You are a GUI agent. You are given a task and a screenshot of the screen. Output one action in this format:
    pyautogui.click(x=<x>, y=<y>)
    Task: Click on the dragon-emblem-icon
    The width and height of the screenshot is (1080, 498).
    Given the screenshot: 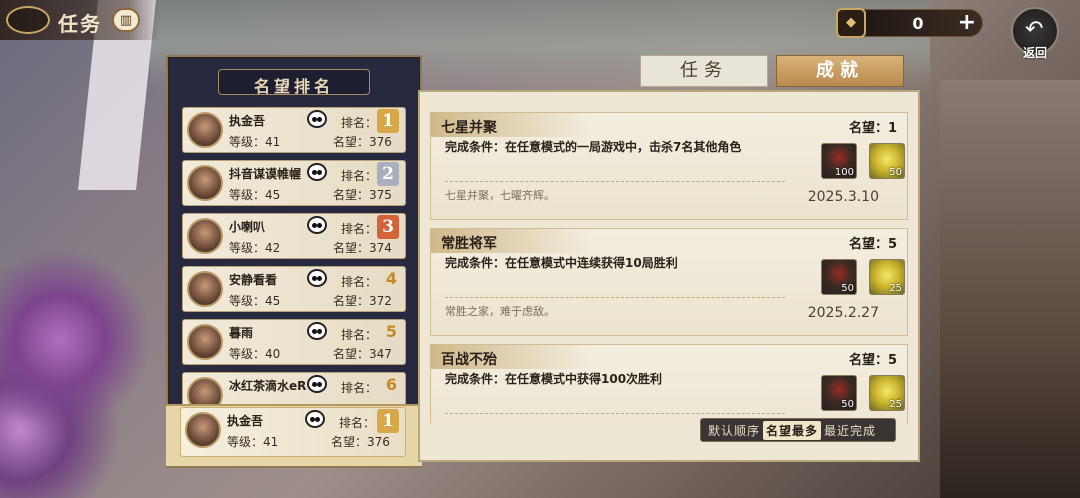 What is the action you would take?
    pyautogui.click(x=28, y=20)
    